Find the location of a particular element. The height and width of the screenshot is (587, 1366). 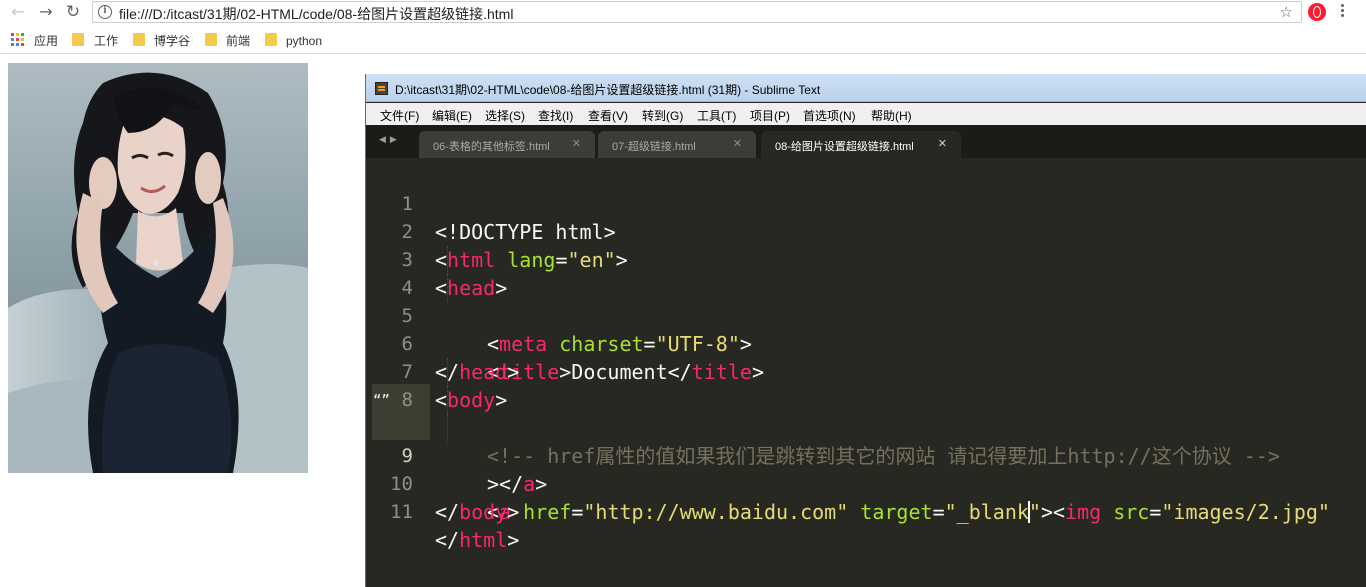

tab-07: 07-超级链接.html ✕ is located at coordinates (677, 144).